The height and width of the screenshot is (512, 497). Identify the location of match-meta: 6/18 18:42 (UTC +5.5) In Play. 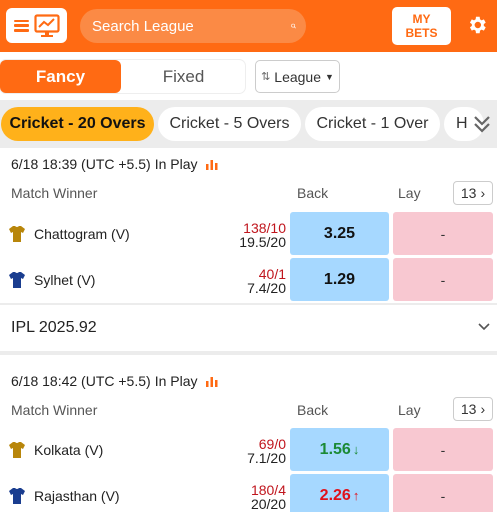
(114, 381).